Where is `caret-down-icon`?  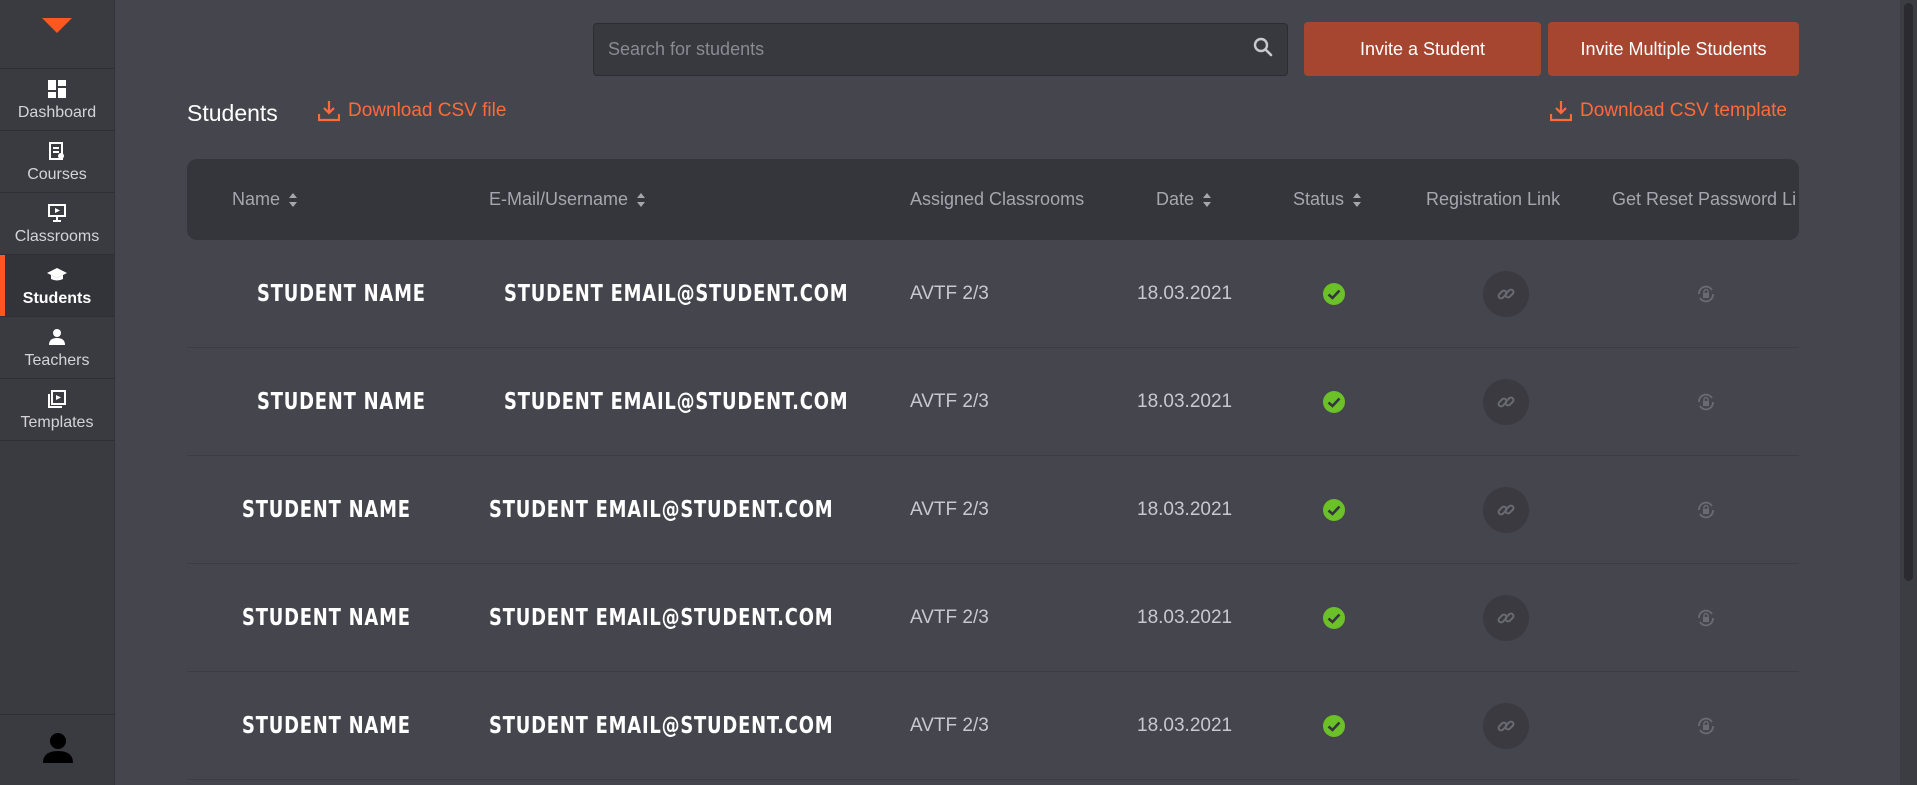 caret-down-icon is located at coordinates (57, 25).